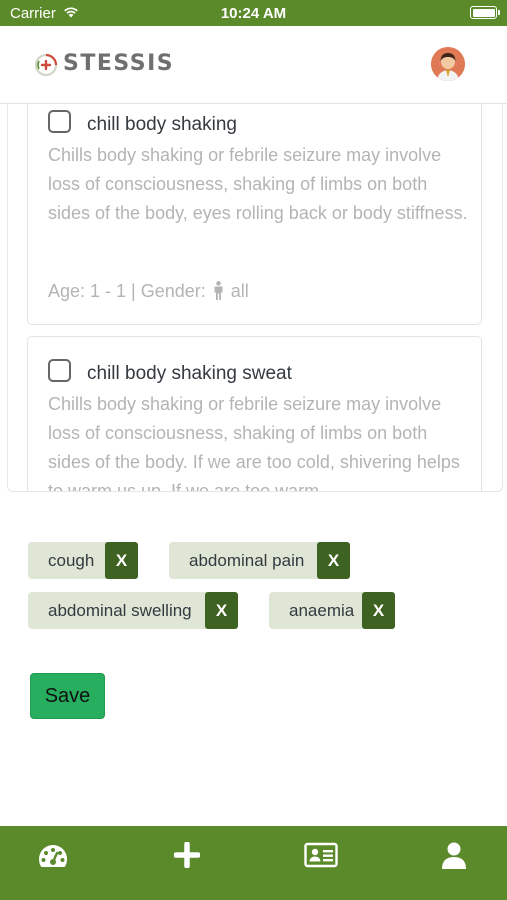 This screenshot has height=900, width=507. I want to click on clock: 10:24 AM, so click(253, 13).